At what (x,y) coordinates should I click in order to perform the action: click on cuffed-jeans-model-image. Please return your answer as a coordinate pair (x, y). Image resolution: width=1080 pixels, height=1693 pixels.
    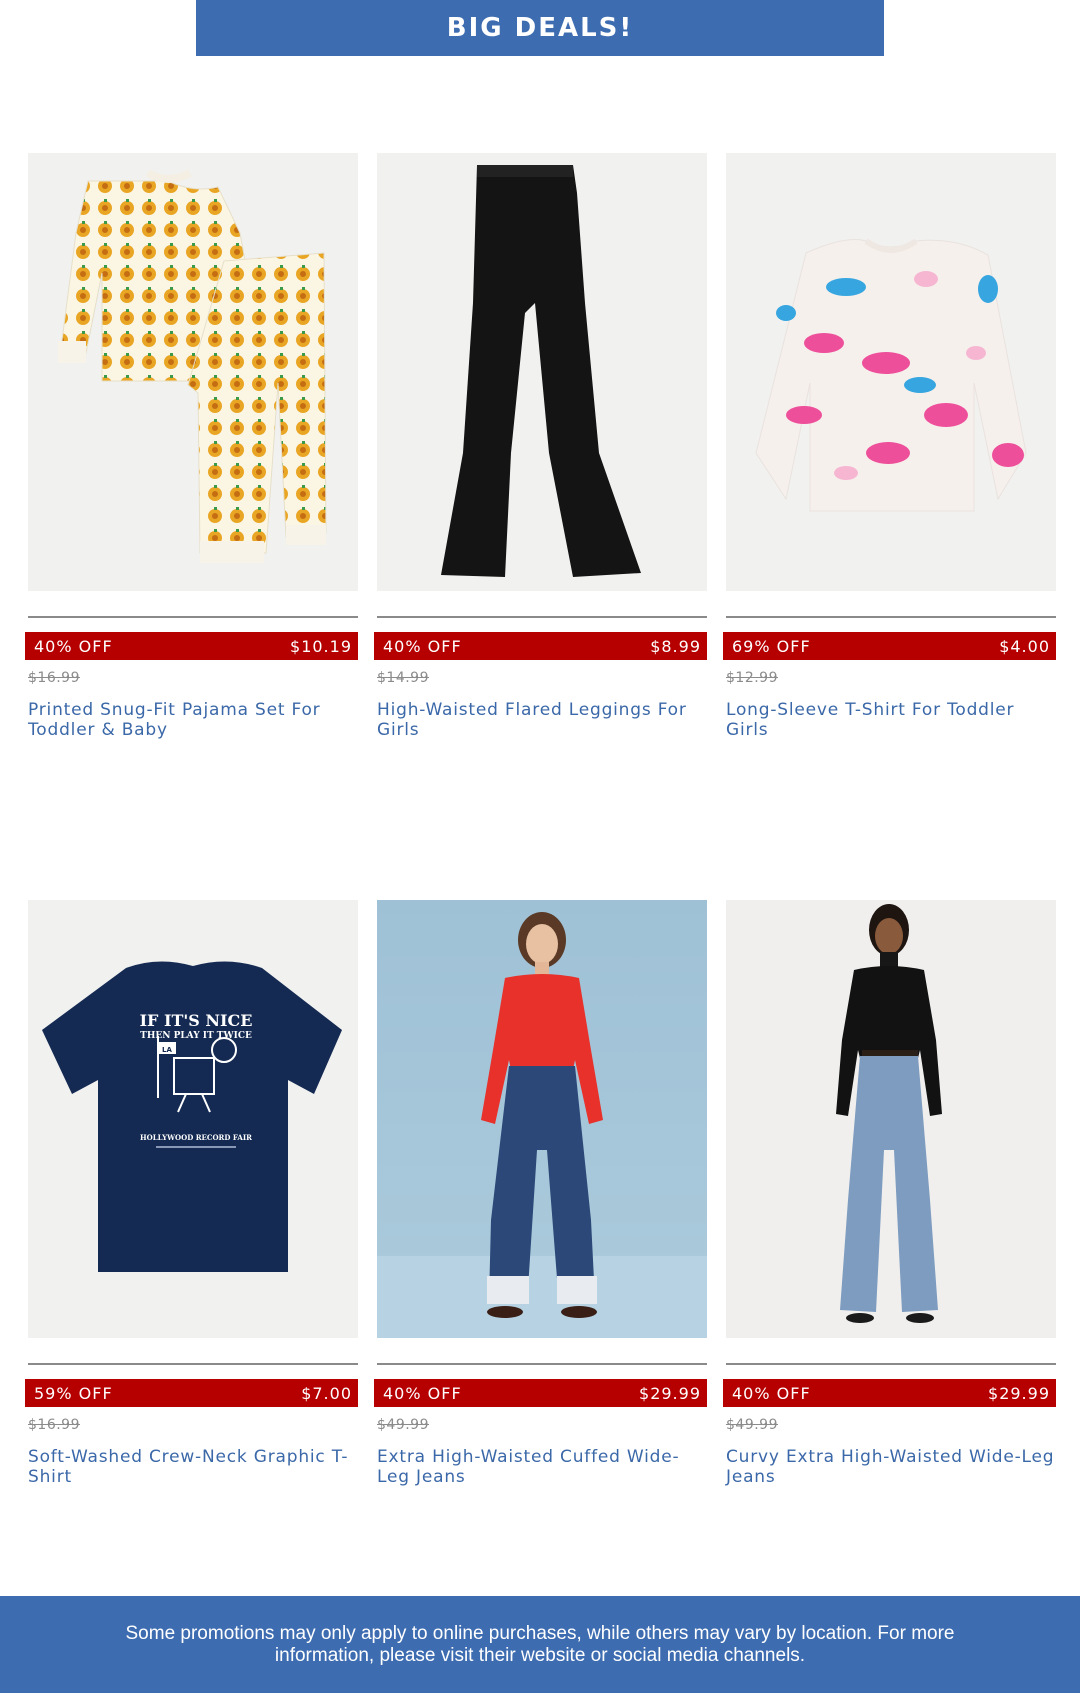
    Looking at the image, I should click on (542, 1119).